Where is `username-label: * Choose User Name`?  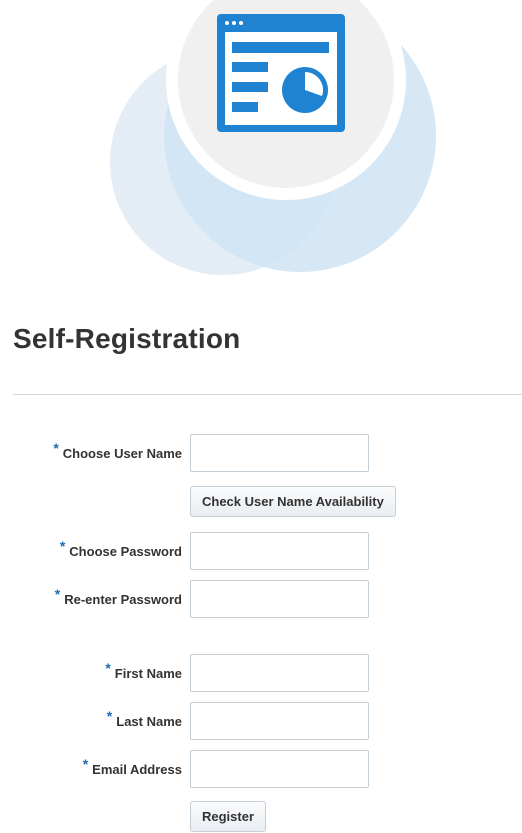
username-label: * Choose User Name is located at coordinates (117, 453).